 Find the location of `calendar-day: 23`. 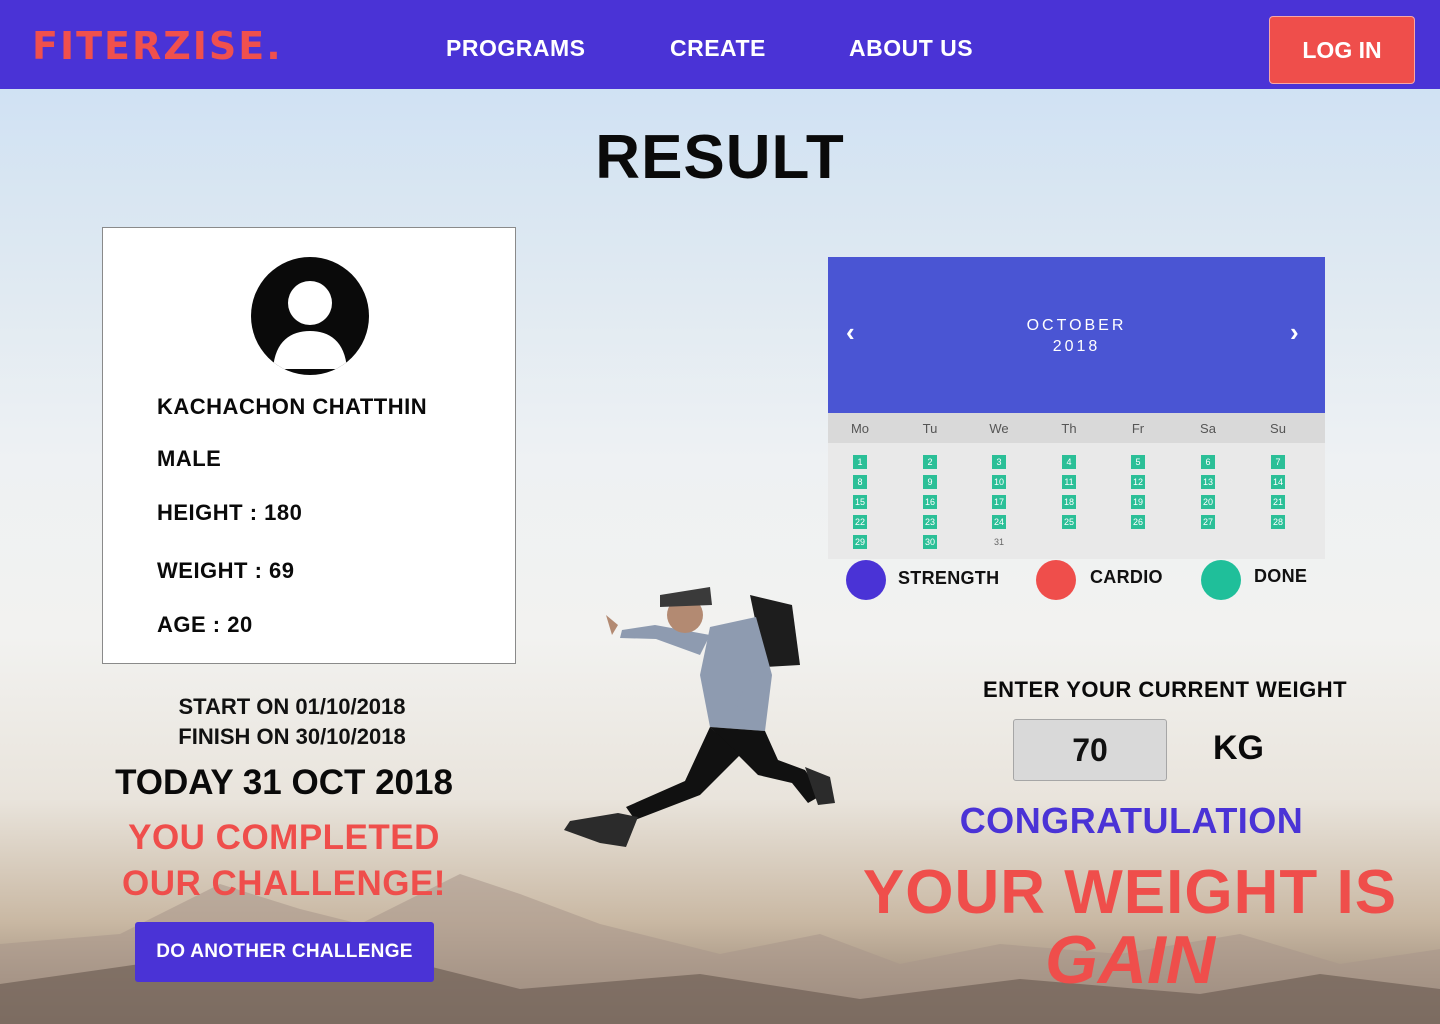

calendar-day: 23 is located at coordinates (930, 522).